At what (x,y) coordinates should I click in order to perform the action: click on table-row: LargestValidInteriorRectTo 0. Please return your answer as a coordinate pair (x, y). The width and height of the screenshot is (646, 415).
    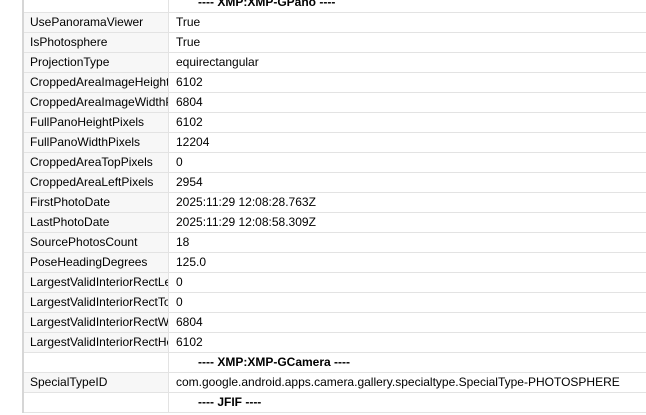
    Looking at the image, I should click on (335, 303).